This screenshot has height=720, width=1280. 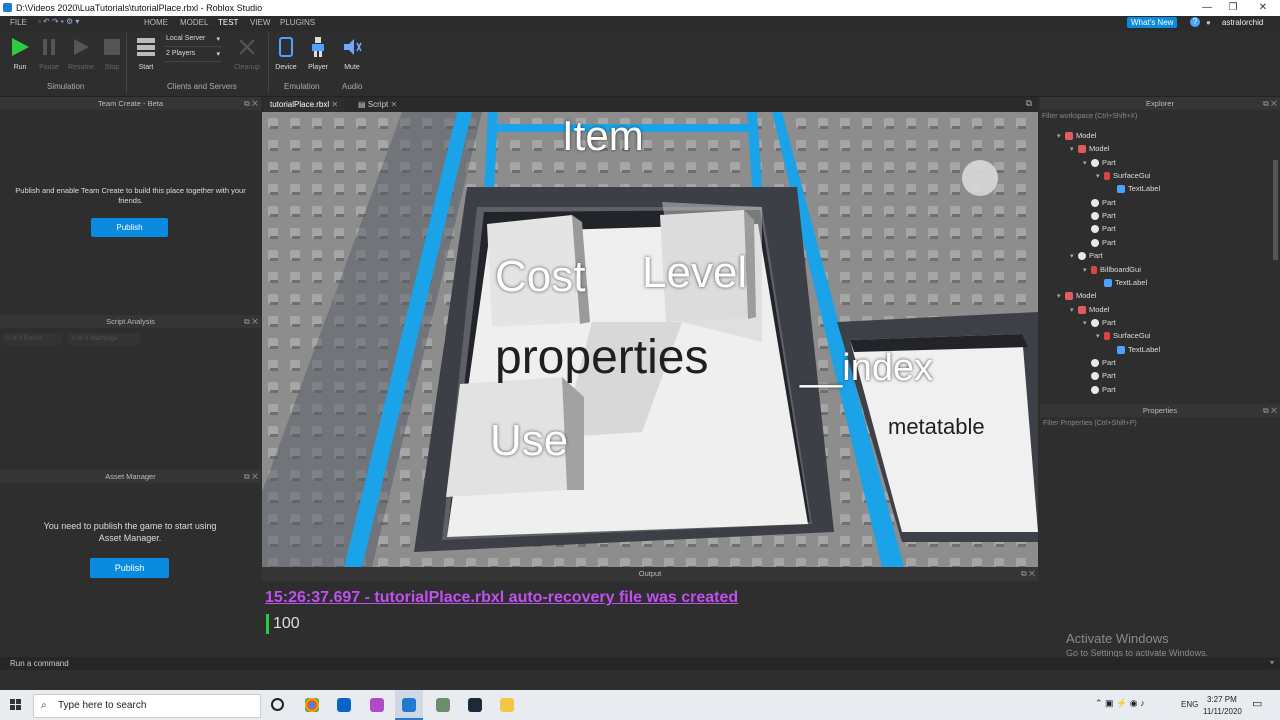 I want to click on user-icon: ●, so click(x=1208, y=22).